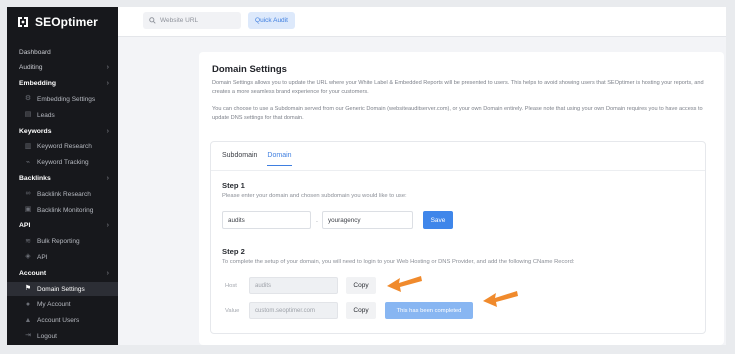  I want to click on sidebar-item-backlinks: Backlinks ›, so click(62, 178).